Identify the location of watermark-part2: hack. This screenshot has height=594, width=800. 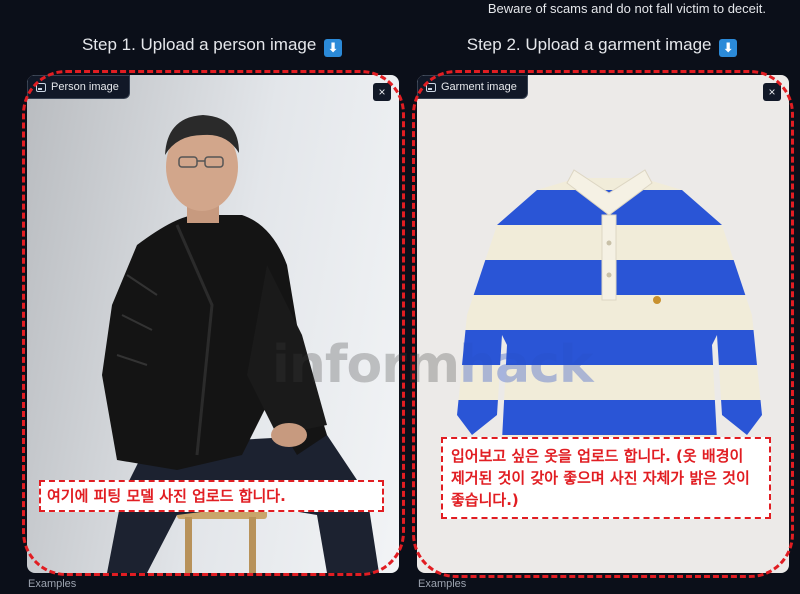
(526, 365).